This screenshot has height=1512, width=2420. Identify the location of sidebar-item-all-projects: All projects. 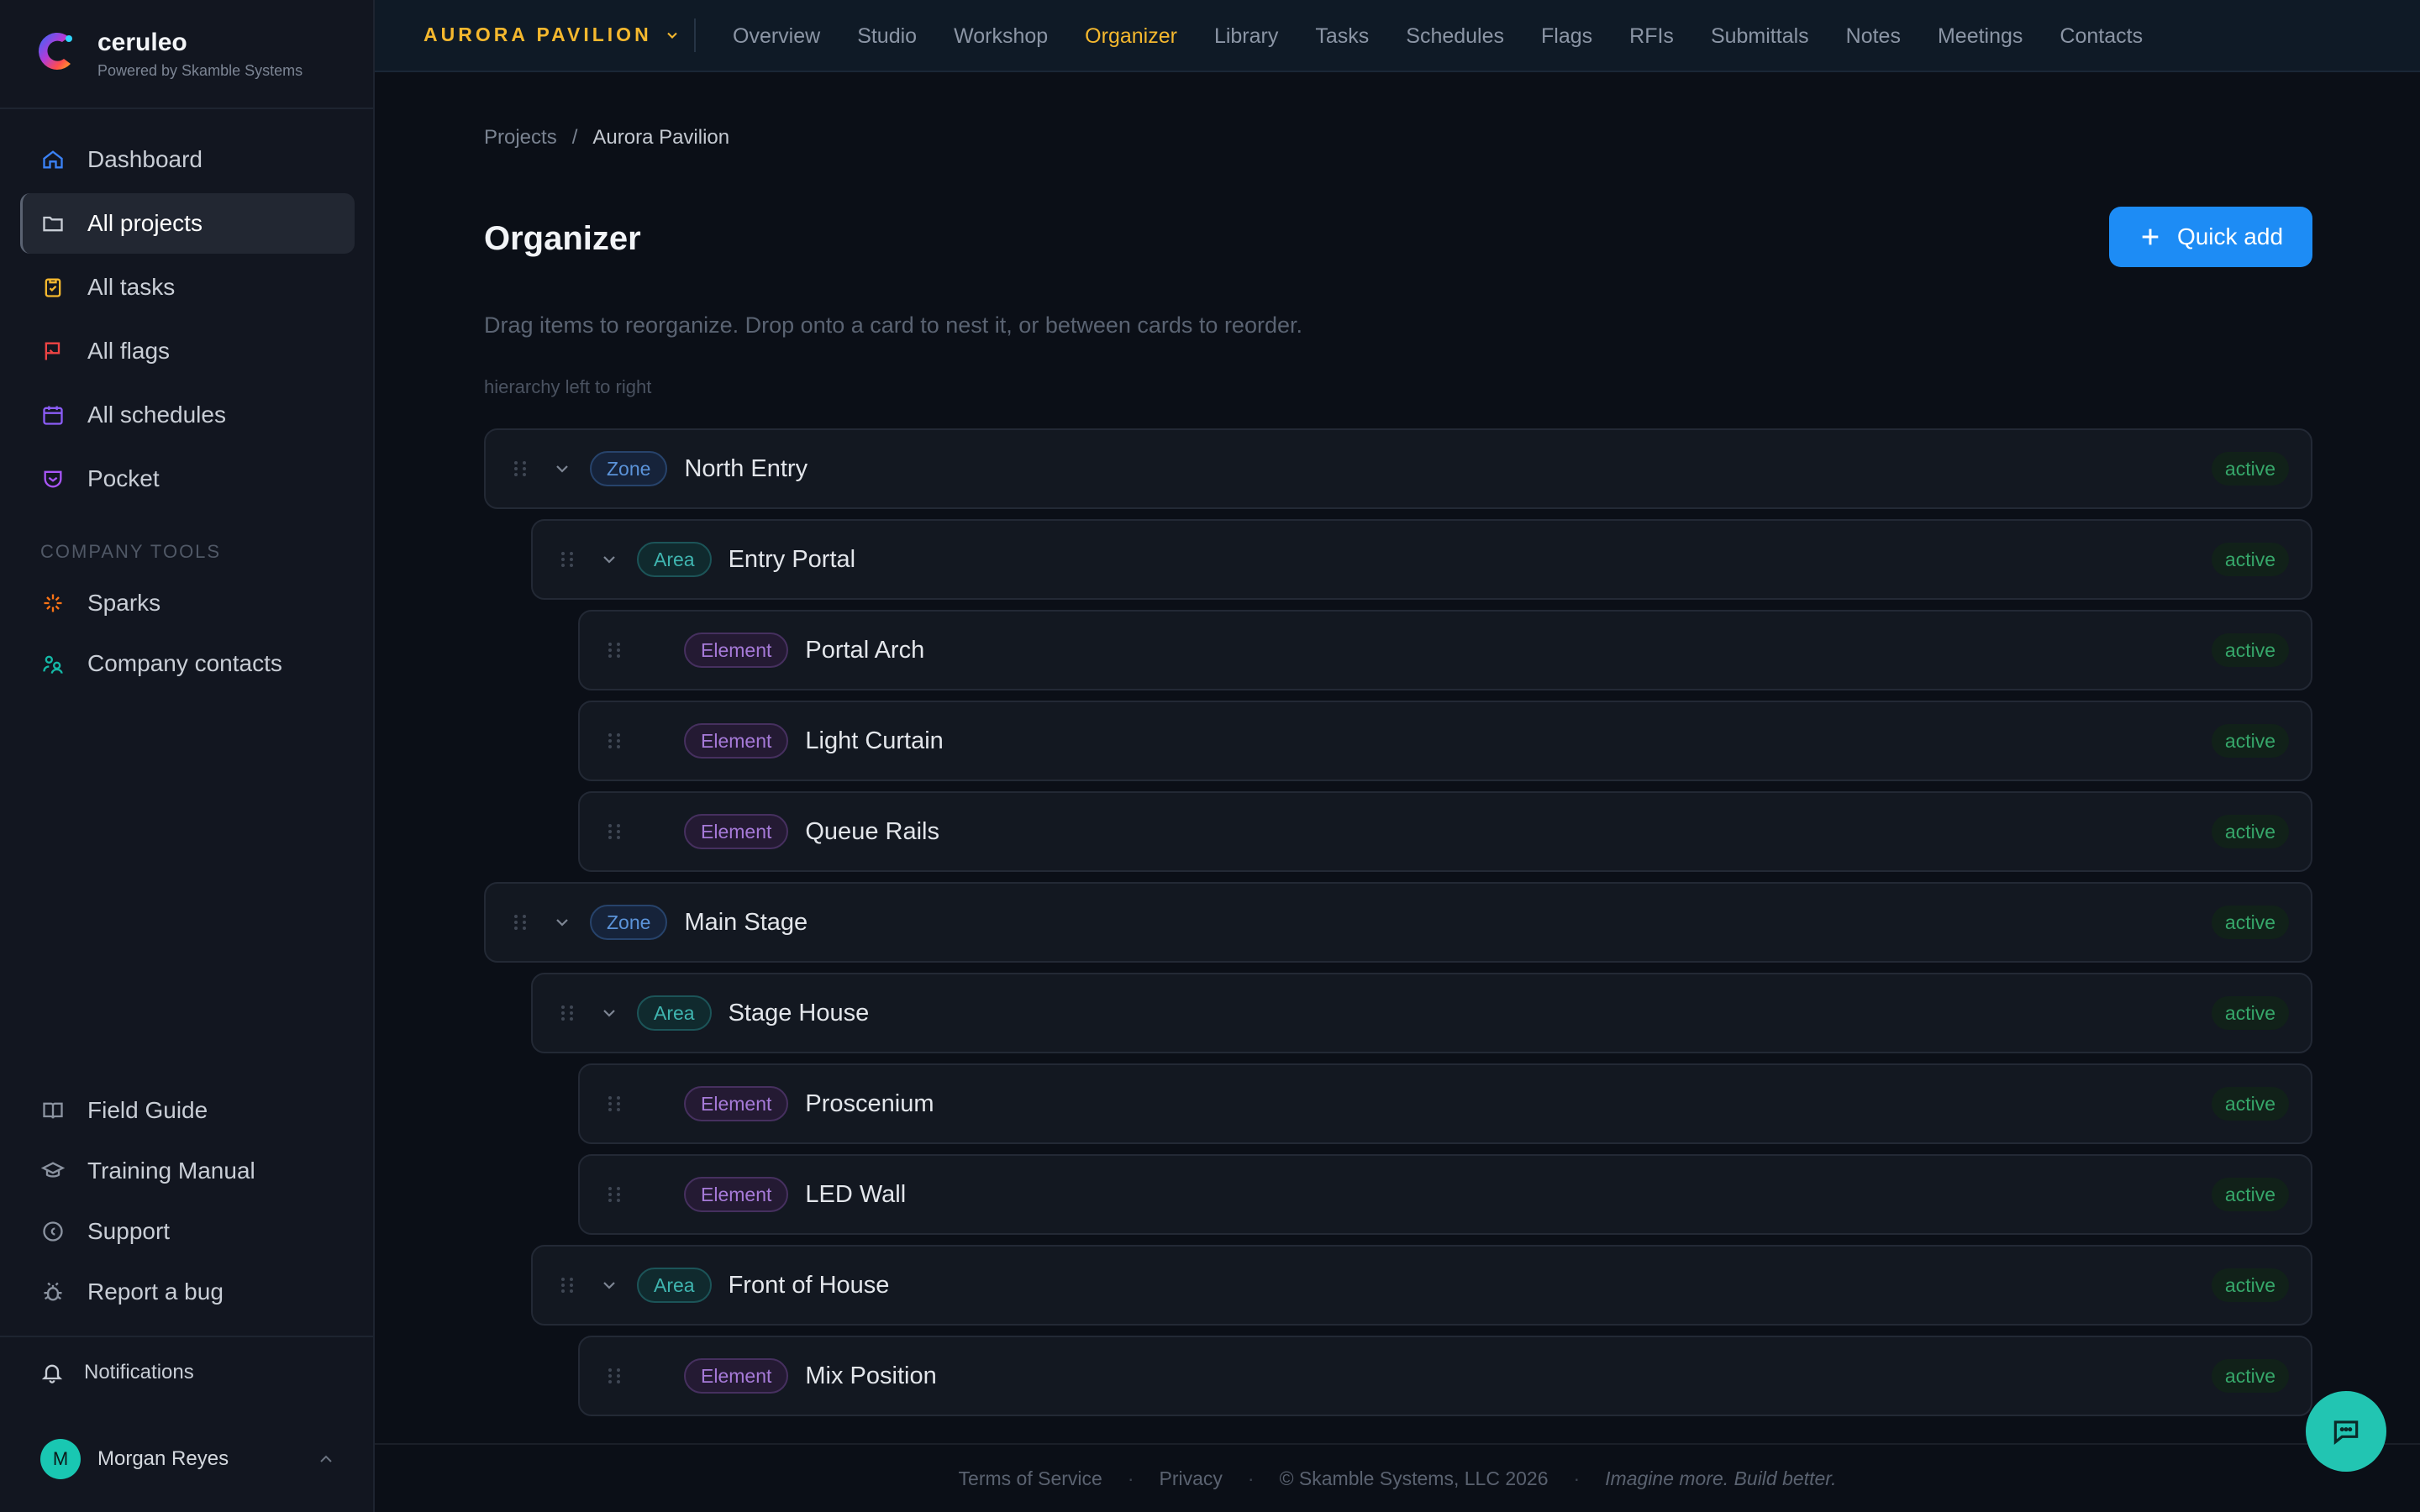
(187, 223).